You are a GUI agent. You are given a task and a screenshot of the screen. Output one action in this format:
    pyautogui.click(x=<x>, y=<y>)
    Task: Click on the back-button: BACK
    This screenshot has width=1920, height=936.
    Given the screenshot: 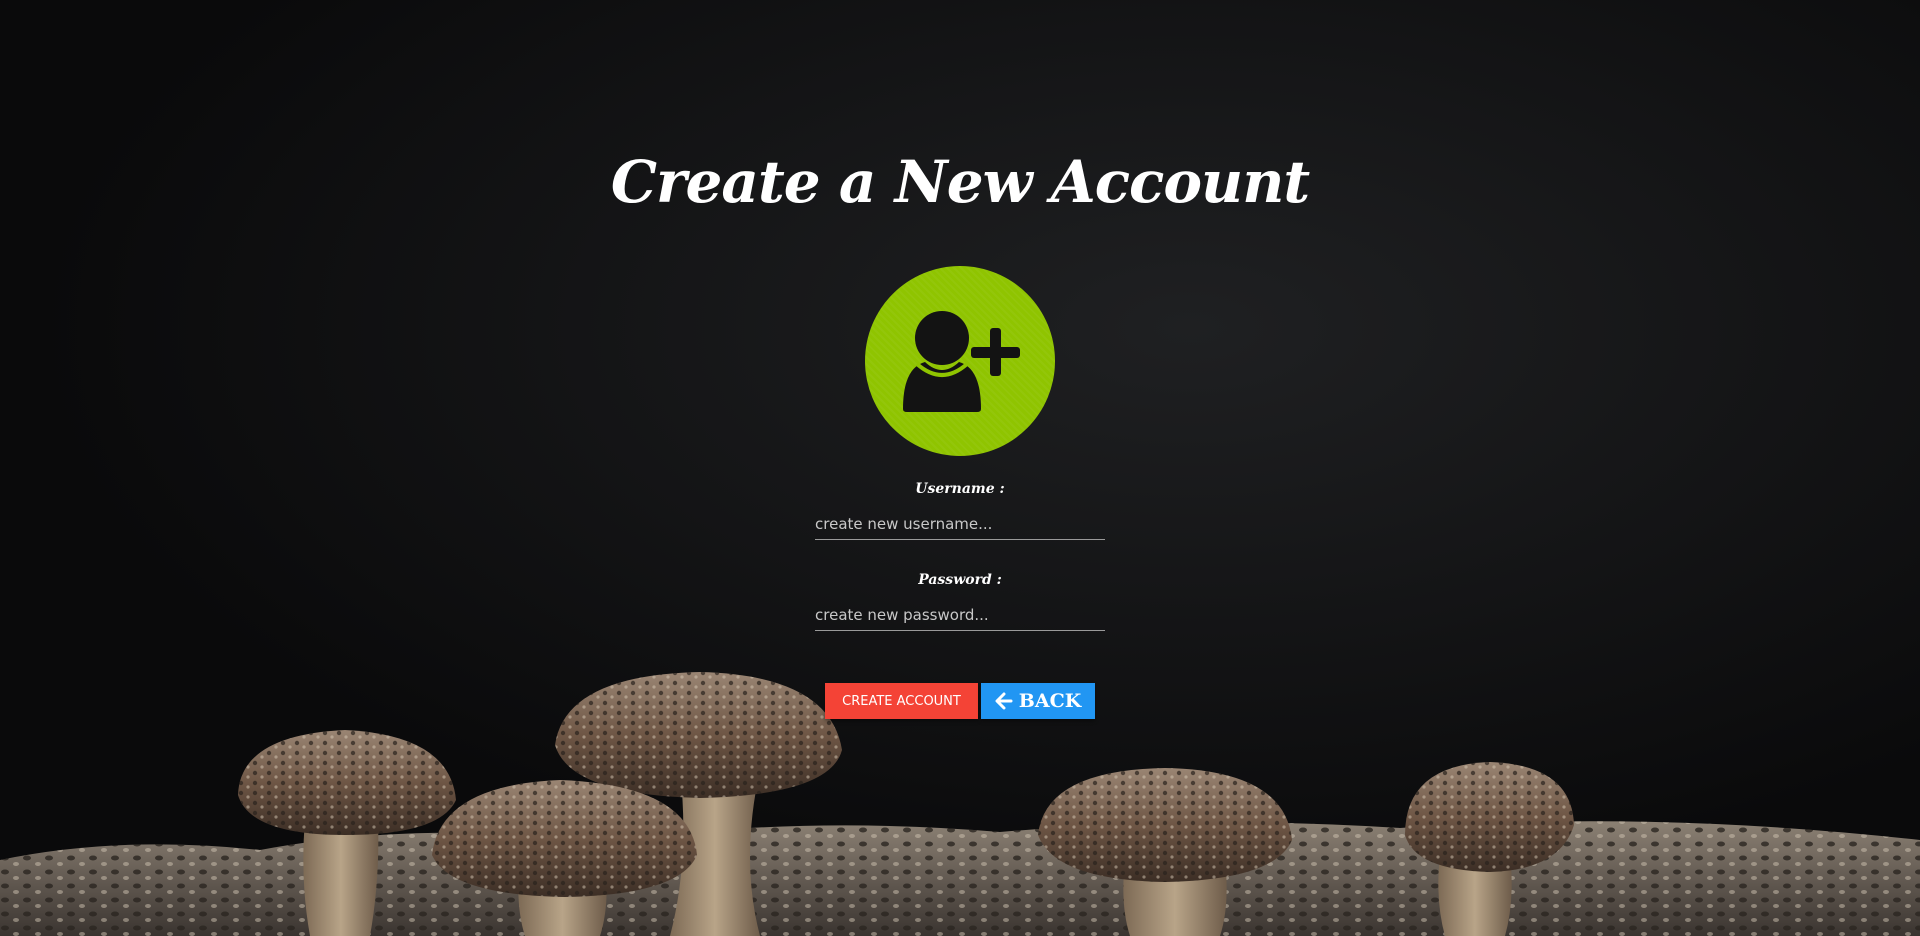 What is the action you would take?
    pyautogui.click(x=1038, y=701)
    